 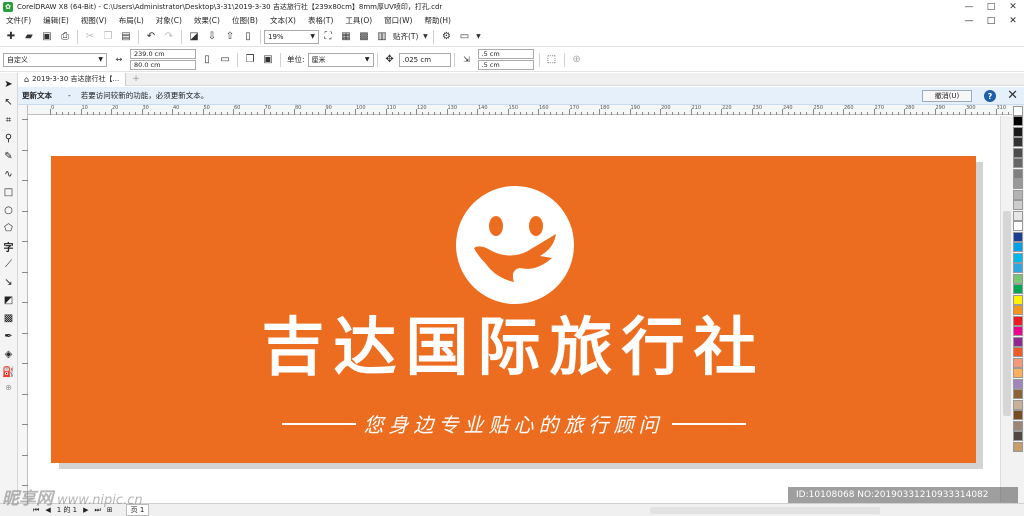 I want to click on drop-shadow-icon: ◩, so click(x=9, y=300).